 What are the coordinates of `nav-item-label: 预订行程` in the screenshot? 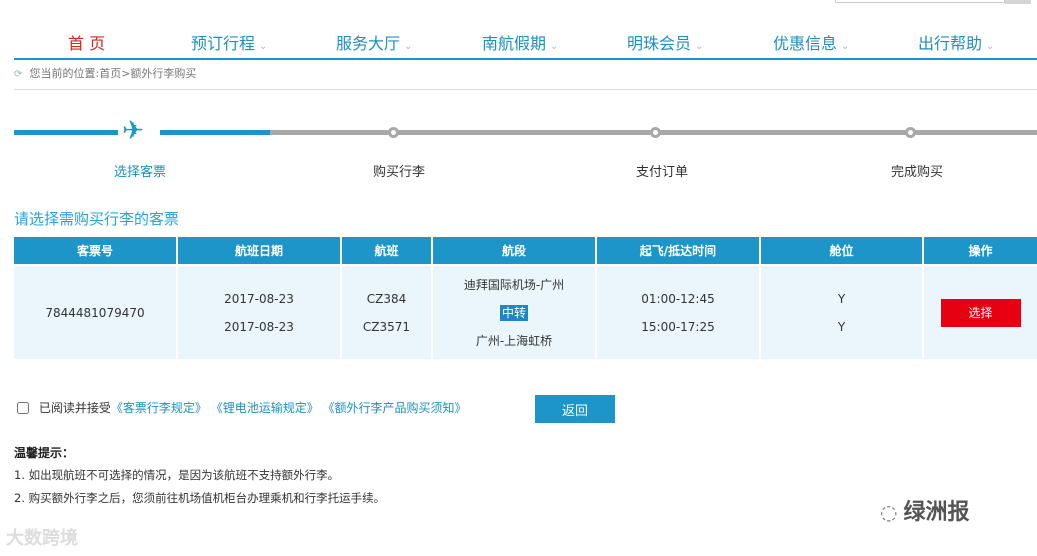 It's located at (223, 43).